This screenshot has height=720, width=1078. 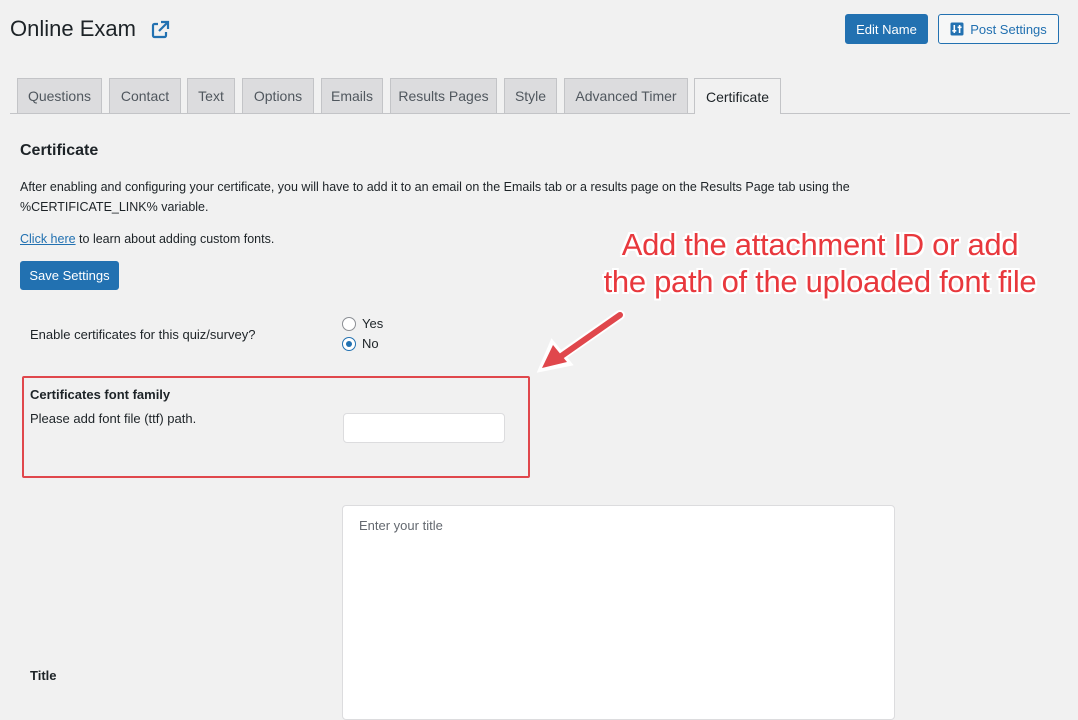 I want to click on annotation-line-1: Add the attachment ID or add, so click(x=820, y=244).